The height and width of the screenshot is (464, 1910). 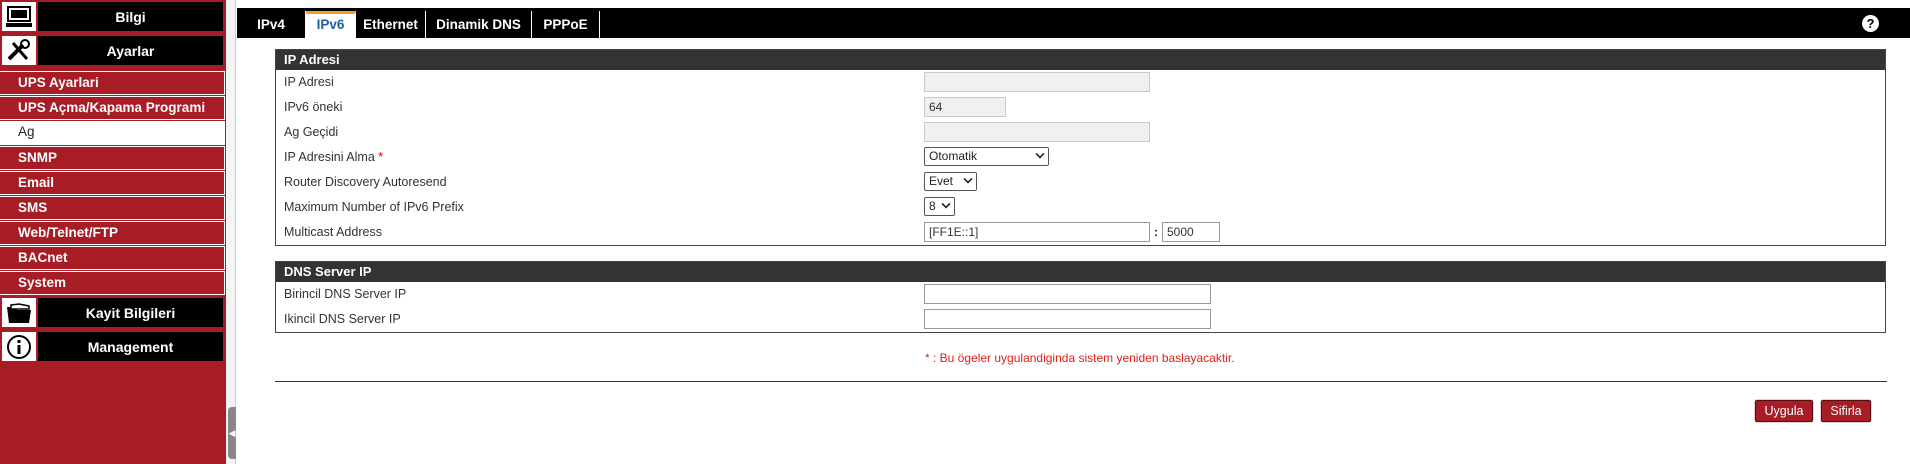 What do you see at coordinates (130, 312) in the screenshot?
I see `sidebar-category-label: Kayit Bilgileri` at bounding box center [130, 312].